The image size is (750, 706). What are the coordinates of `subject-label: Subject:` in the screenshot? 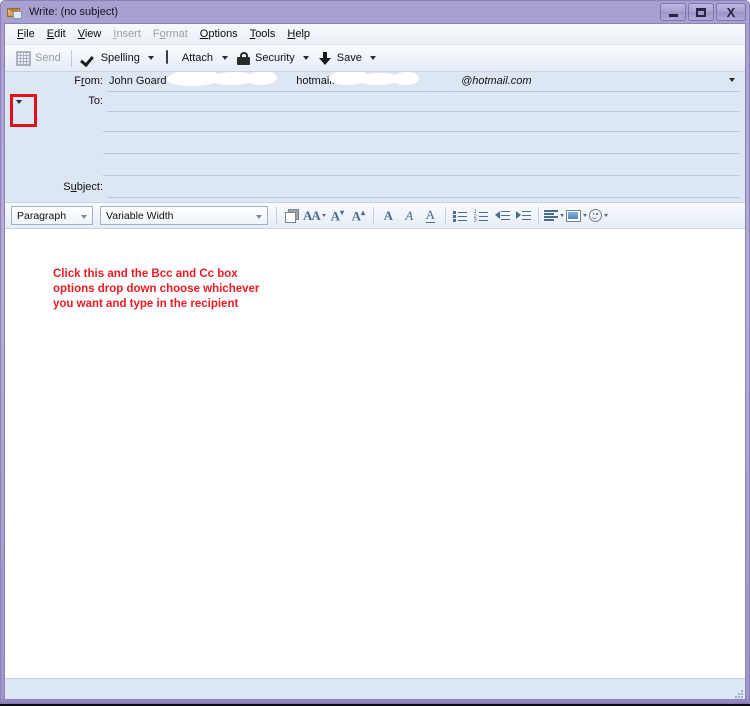 It's located at (83, 187).